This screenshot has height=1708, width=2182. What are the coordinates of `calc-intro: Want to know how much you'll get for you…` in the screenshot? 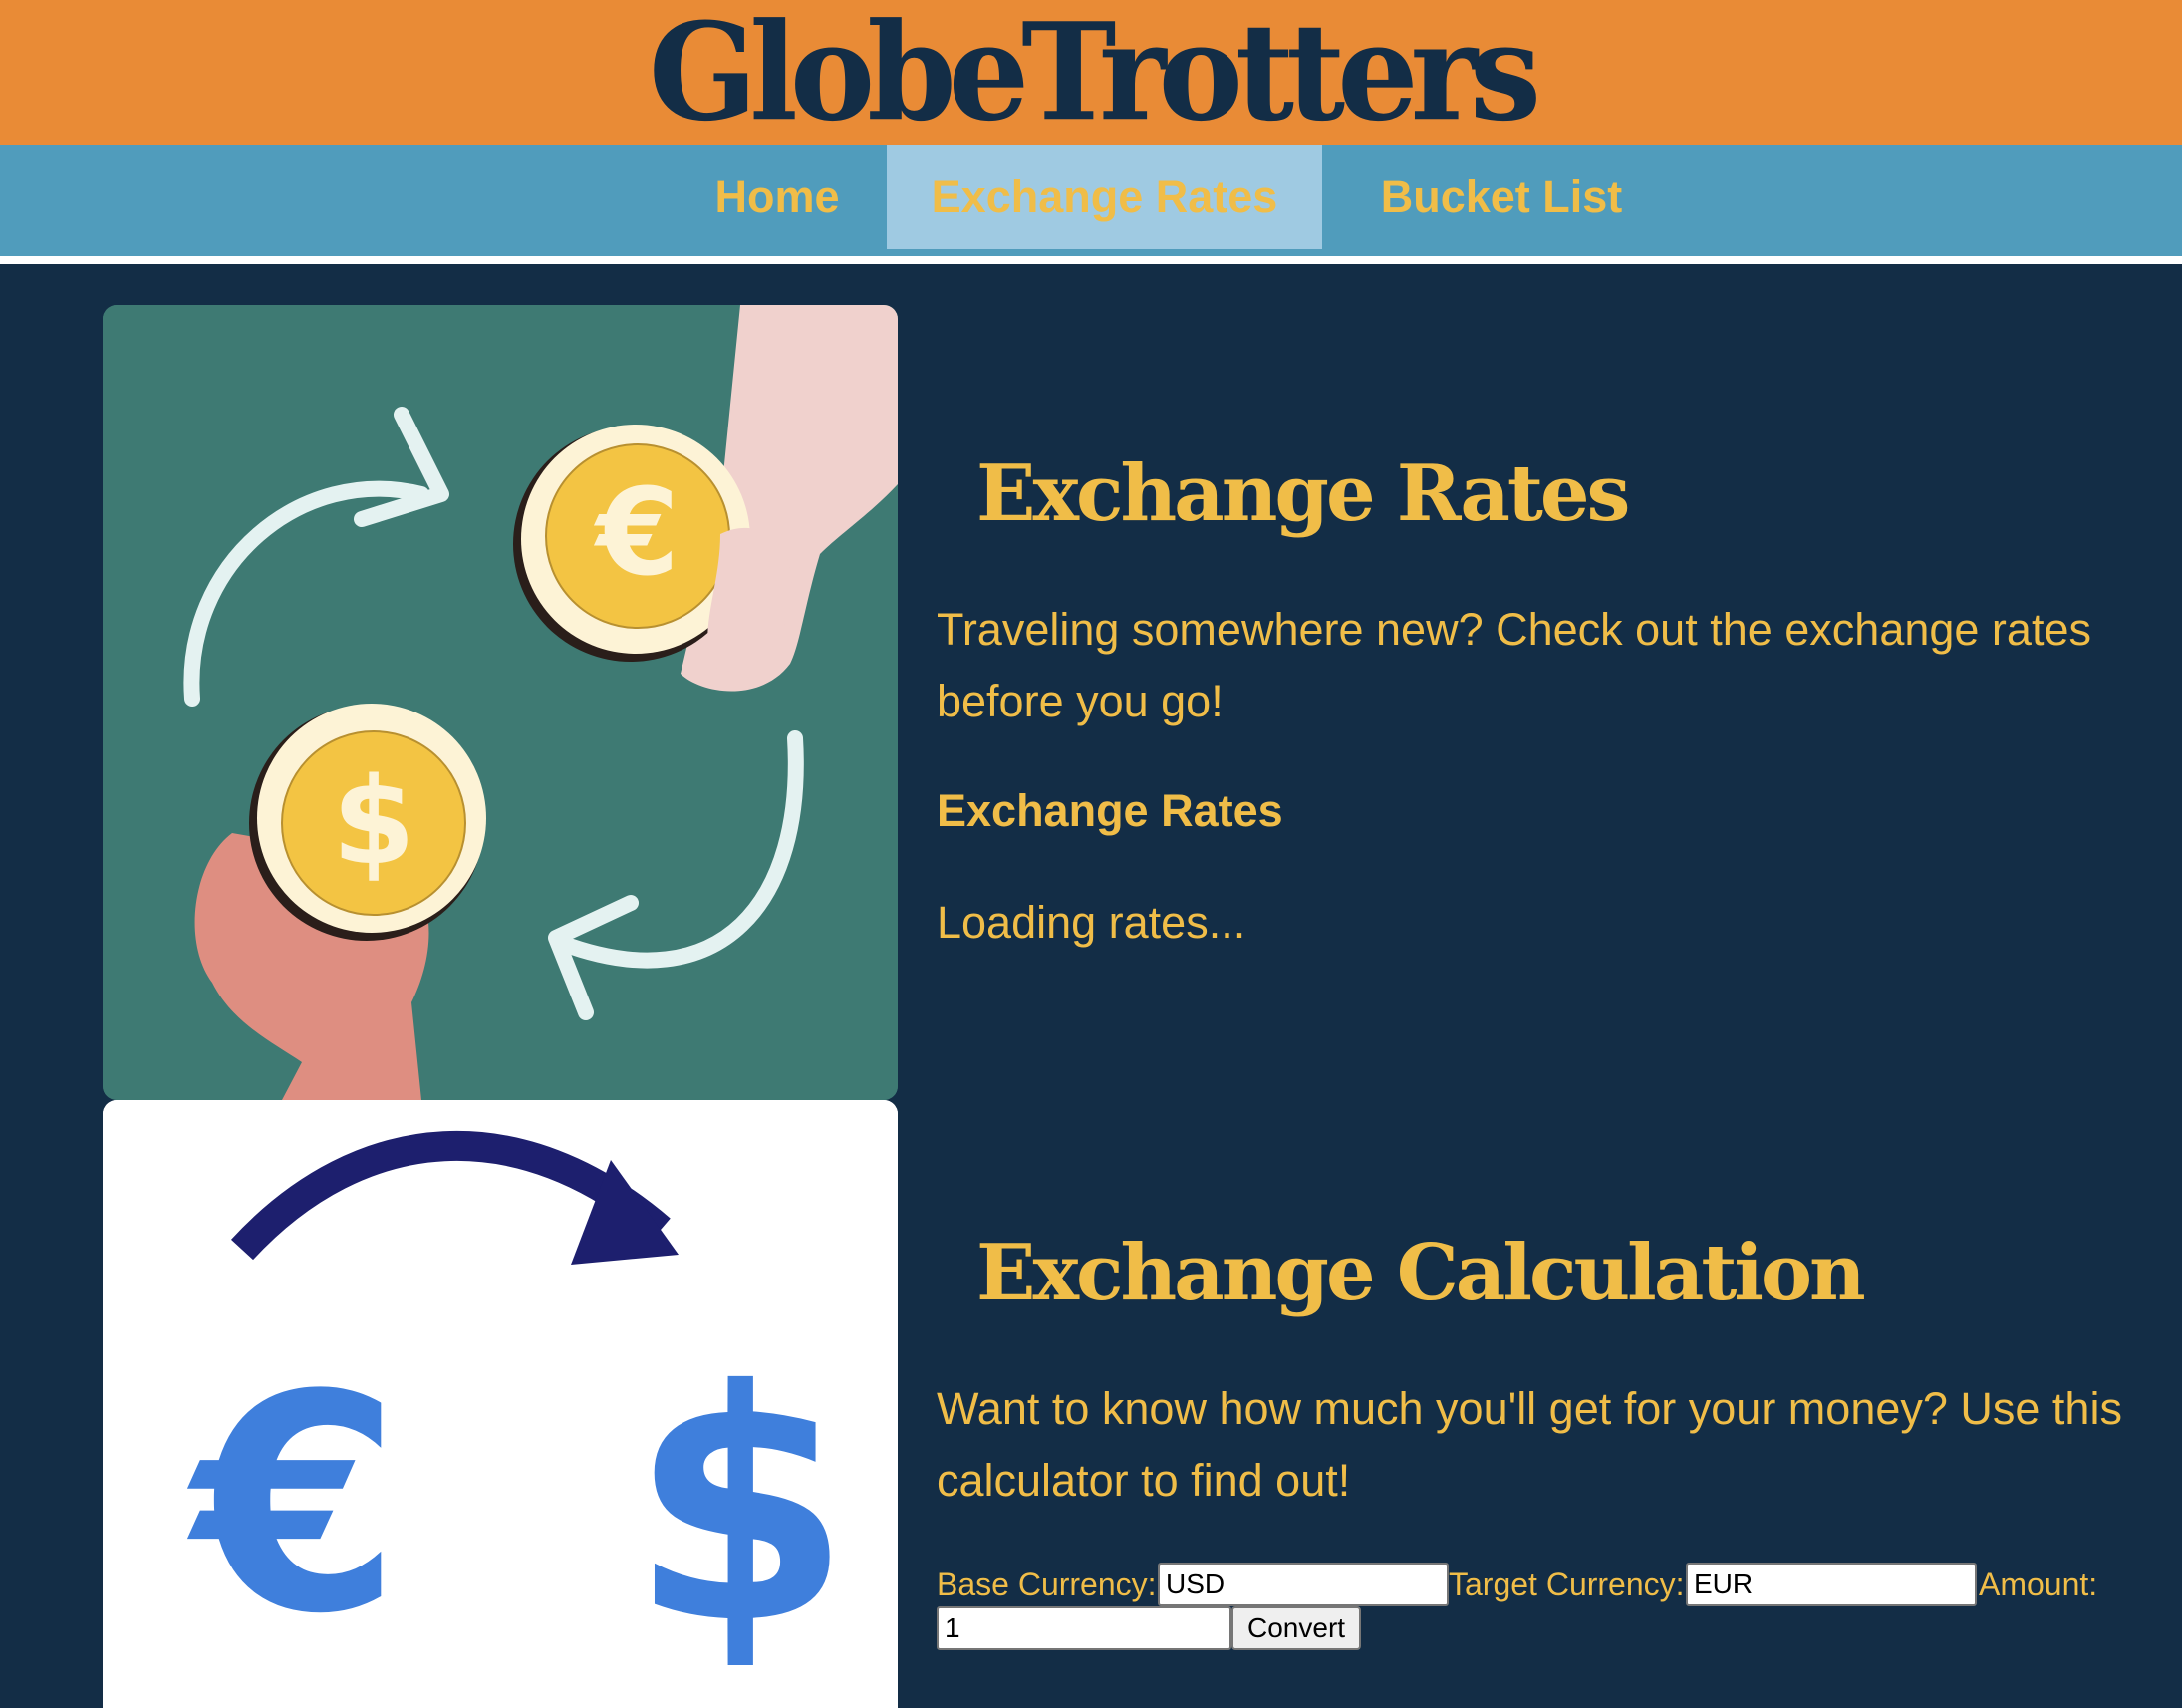 It's located at (1529, 1444).